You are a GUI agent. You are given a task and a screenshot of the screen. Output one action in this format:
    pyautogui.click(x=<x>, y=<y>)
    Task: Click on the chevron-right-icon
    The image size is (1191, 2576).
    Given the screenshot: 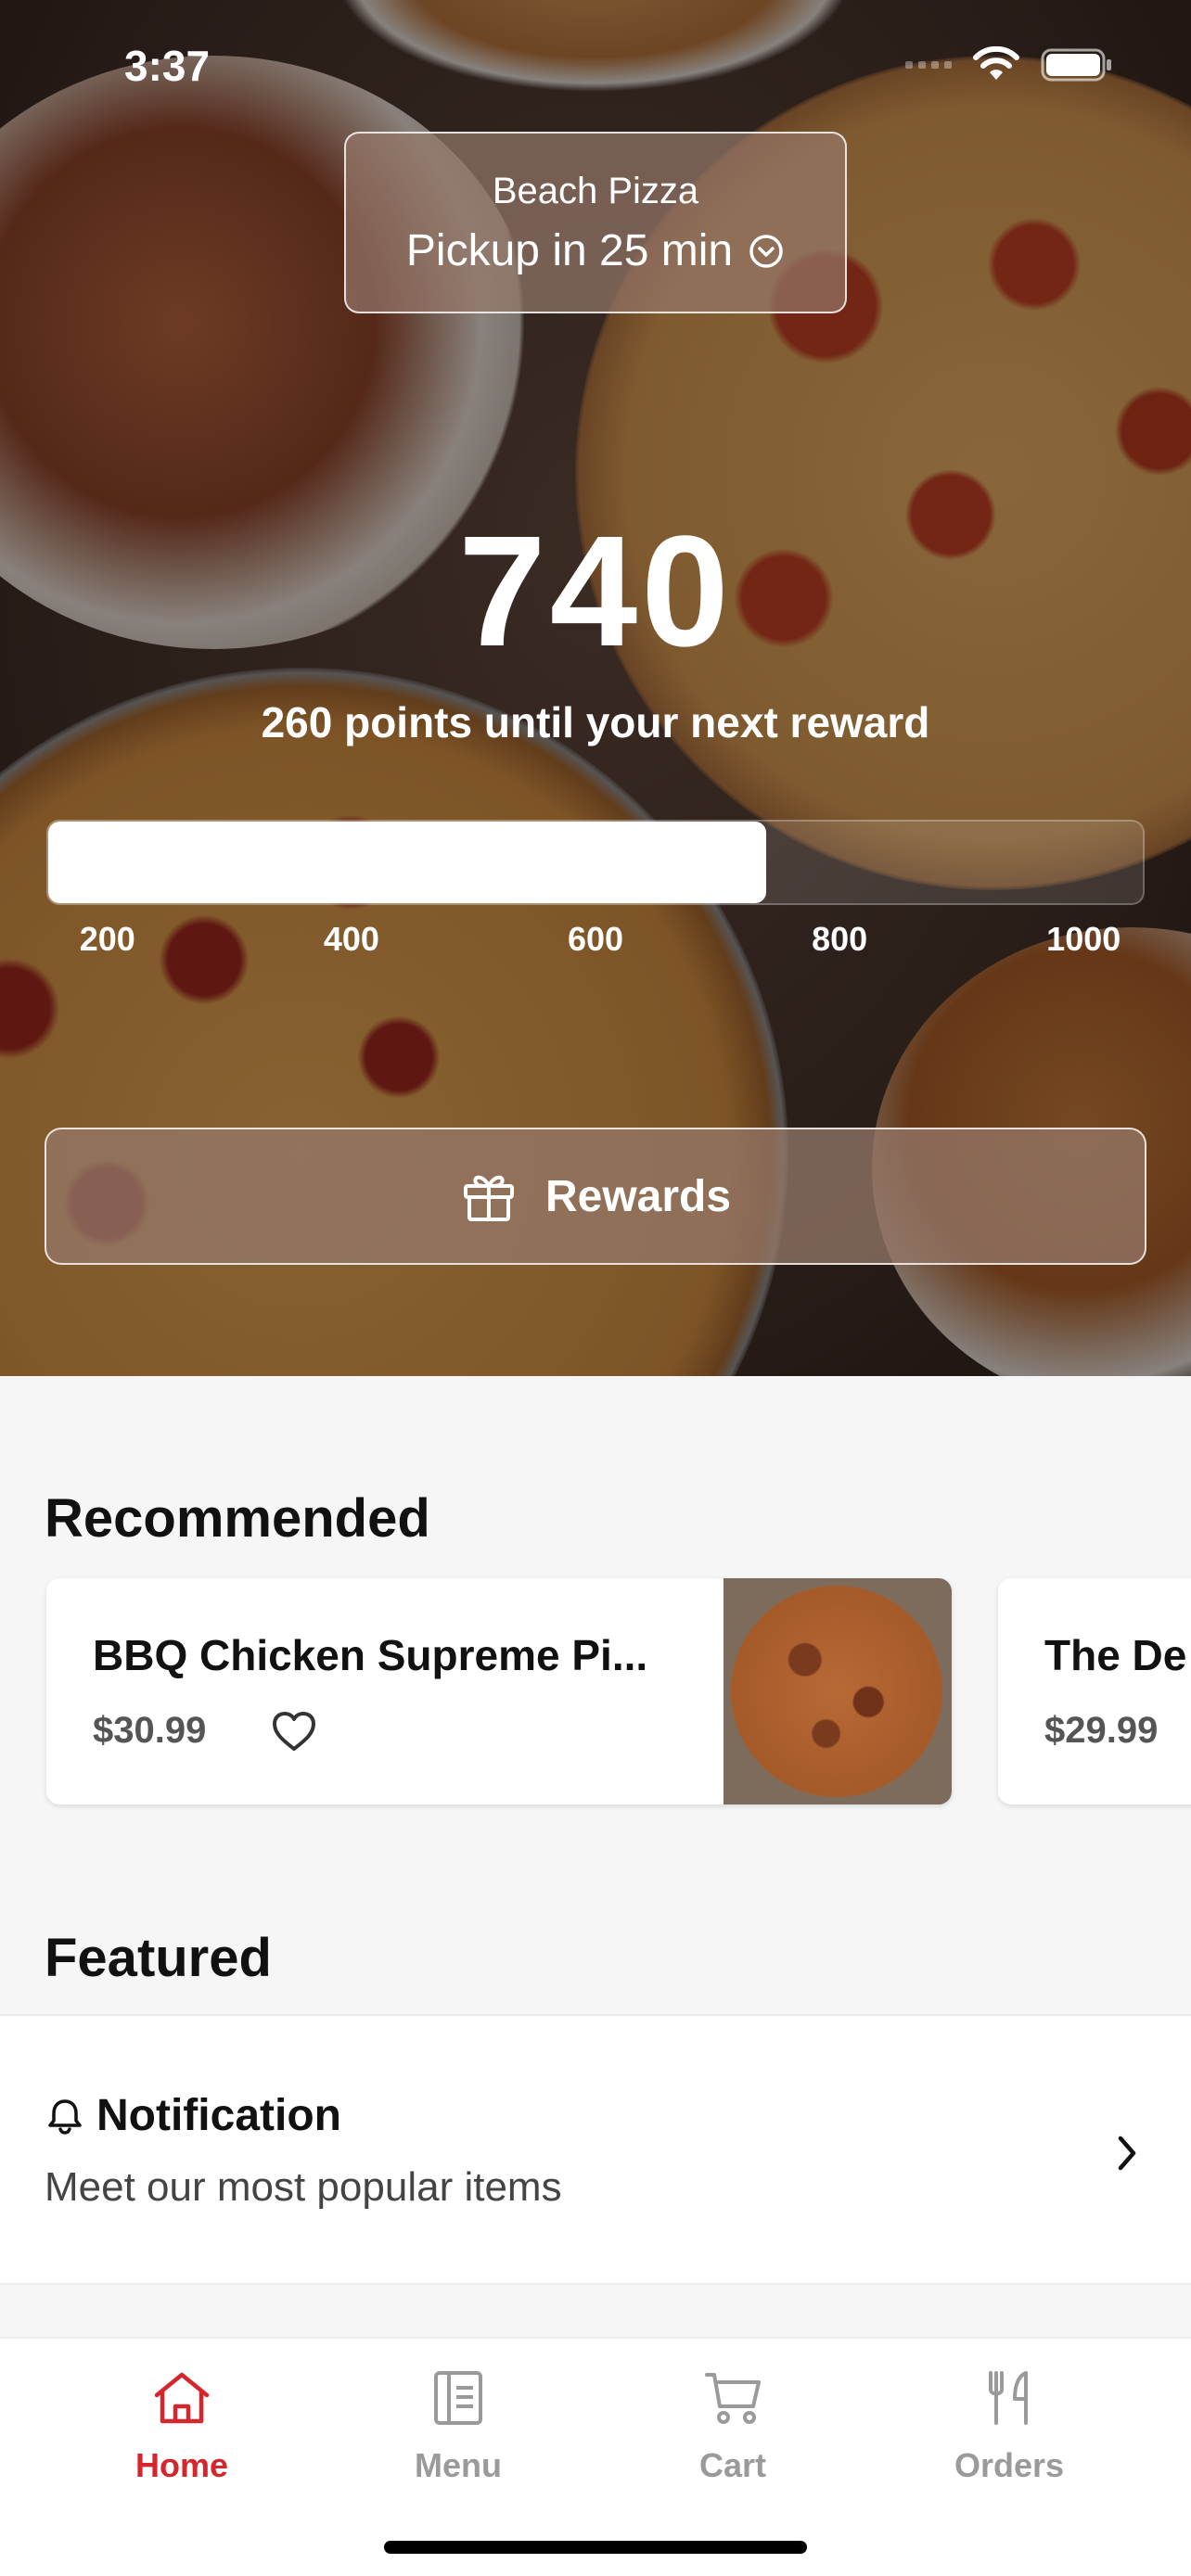 What is the action you would take?
    pyautogui.click(x=1127, y=2153)
    